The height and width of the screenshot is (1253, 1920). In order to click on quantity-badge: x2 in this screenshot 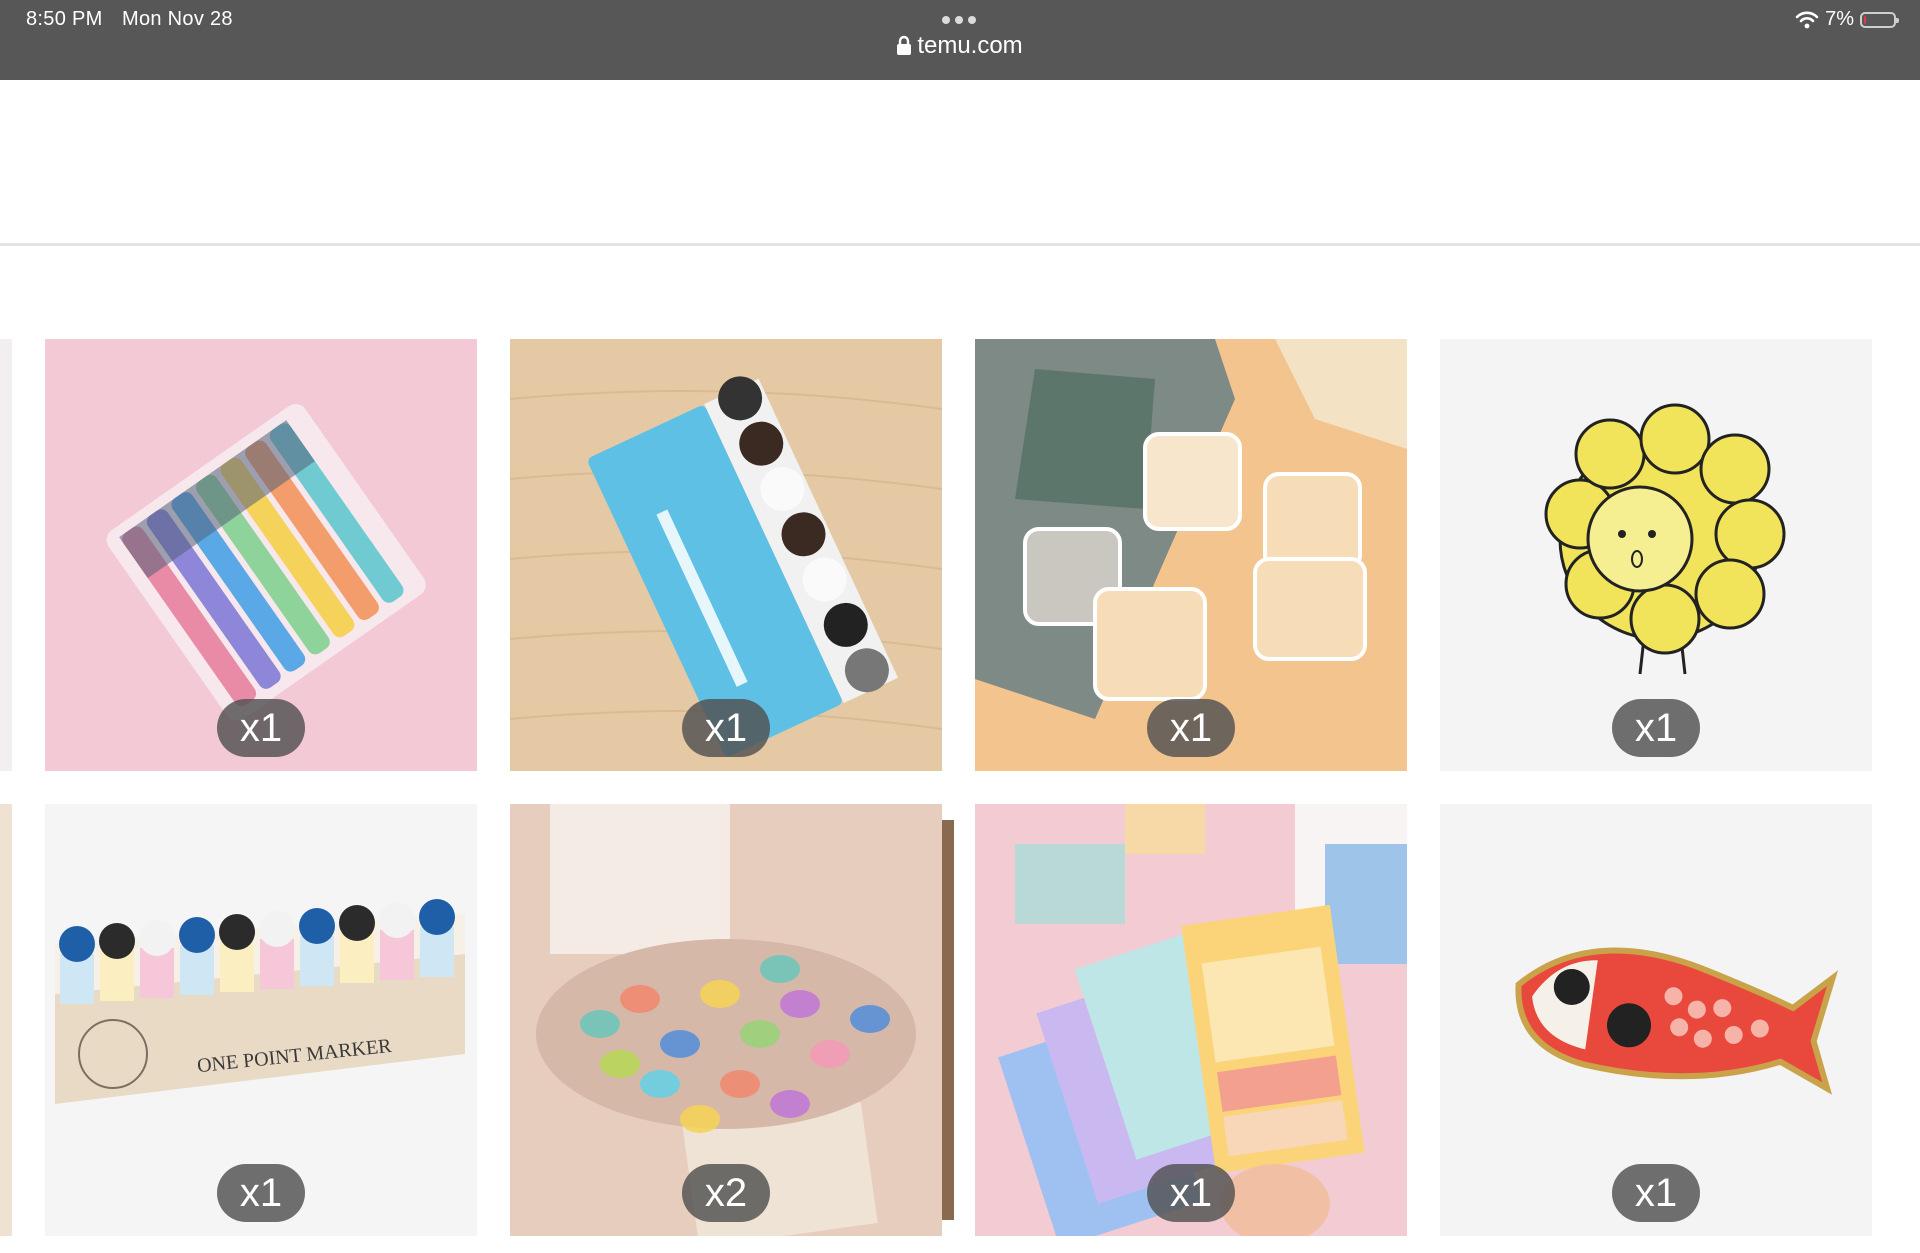, I will do `click(726, 1193)`.